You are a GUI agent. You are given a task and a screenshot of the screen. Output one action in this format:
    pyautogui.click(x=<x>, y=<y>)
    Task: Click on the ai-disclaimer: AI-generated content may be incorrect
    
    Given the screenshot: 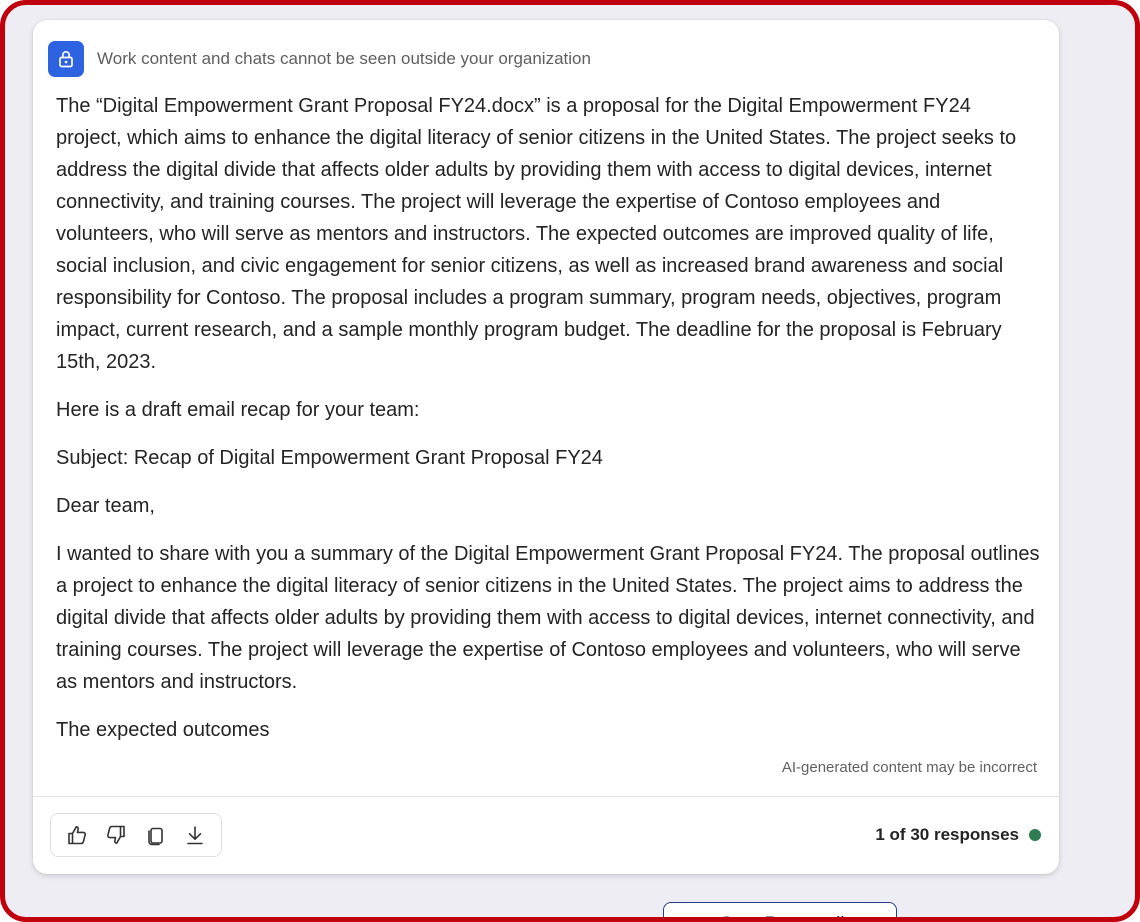 What is the action you would take?
    pyautogui.click(x=909, y=767)
    